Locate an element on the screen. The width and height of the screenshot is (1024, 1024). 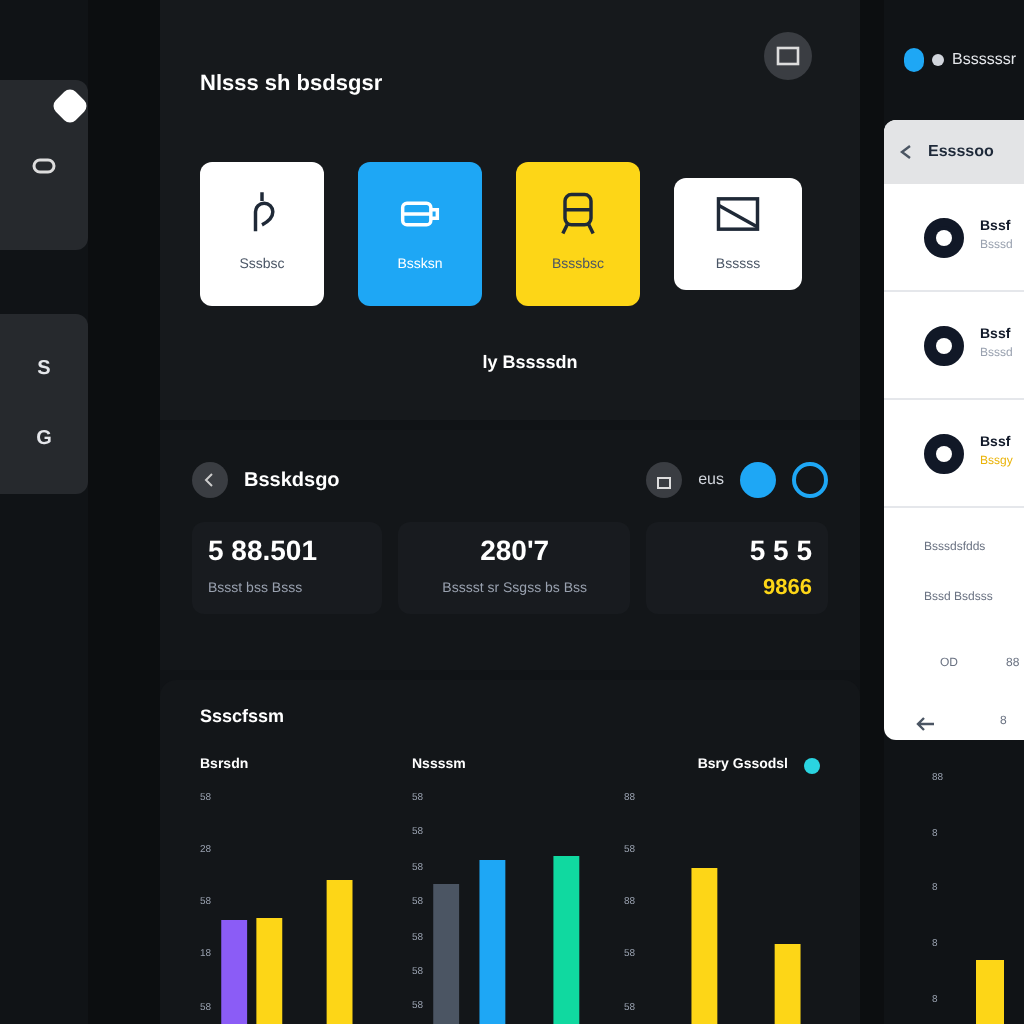
grid-icon is located at coordinates (788, 56).